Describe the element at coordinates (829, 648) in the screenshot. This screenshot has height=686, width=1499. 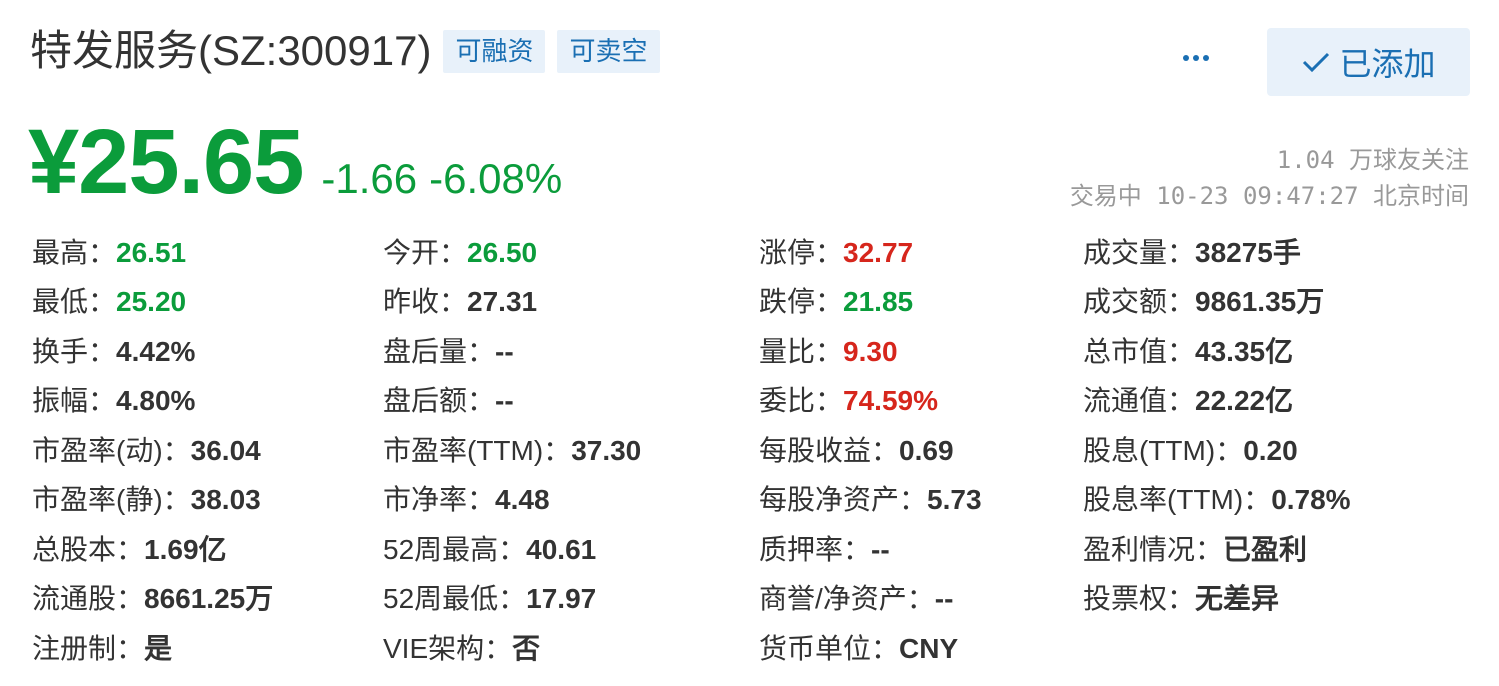
I see `quote-label: 货币单位：` at that location.